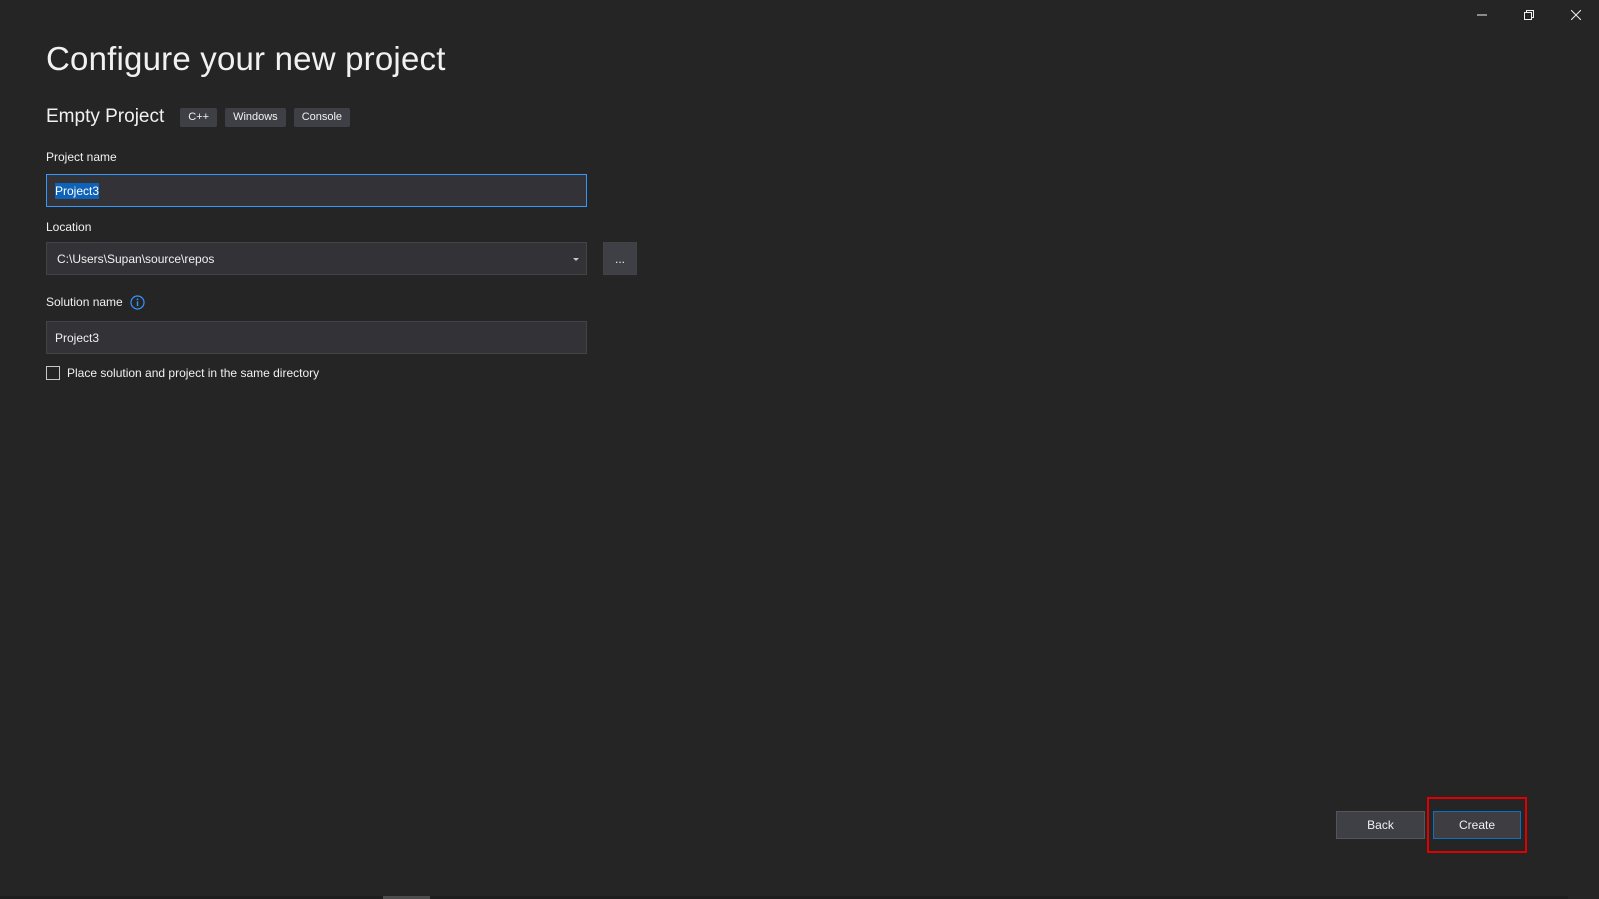 The width and height of the screenshot is (1599, 899). Describe the element at coordinates (81, 157) in the screenshot. I see `project-name-label: Project name` at that location.